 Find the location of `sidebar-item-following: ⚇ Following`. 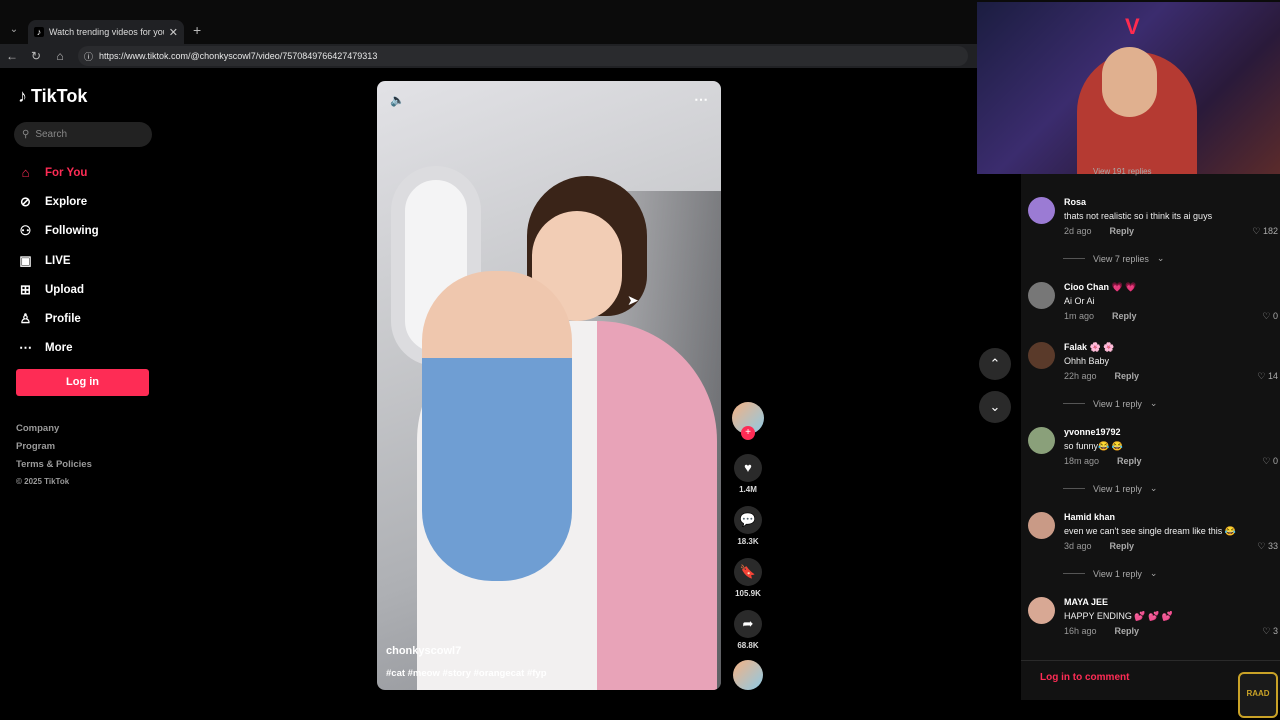

sidebar-item-following: ⚇ Following is located at coordinates (58, 231).